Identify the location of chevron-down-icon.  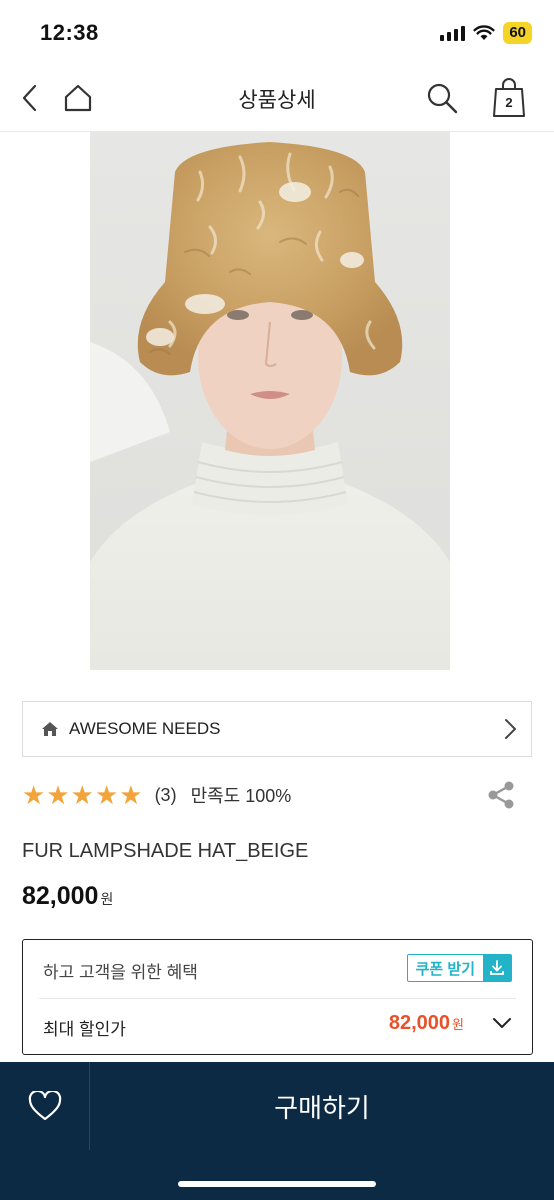
(502, 1023).